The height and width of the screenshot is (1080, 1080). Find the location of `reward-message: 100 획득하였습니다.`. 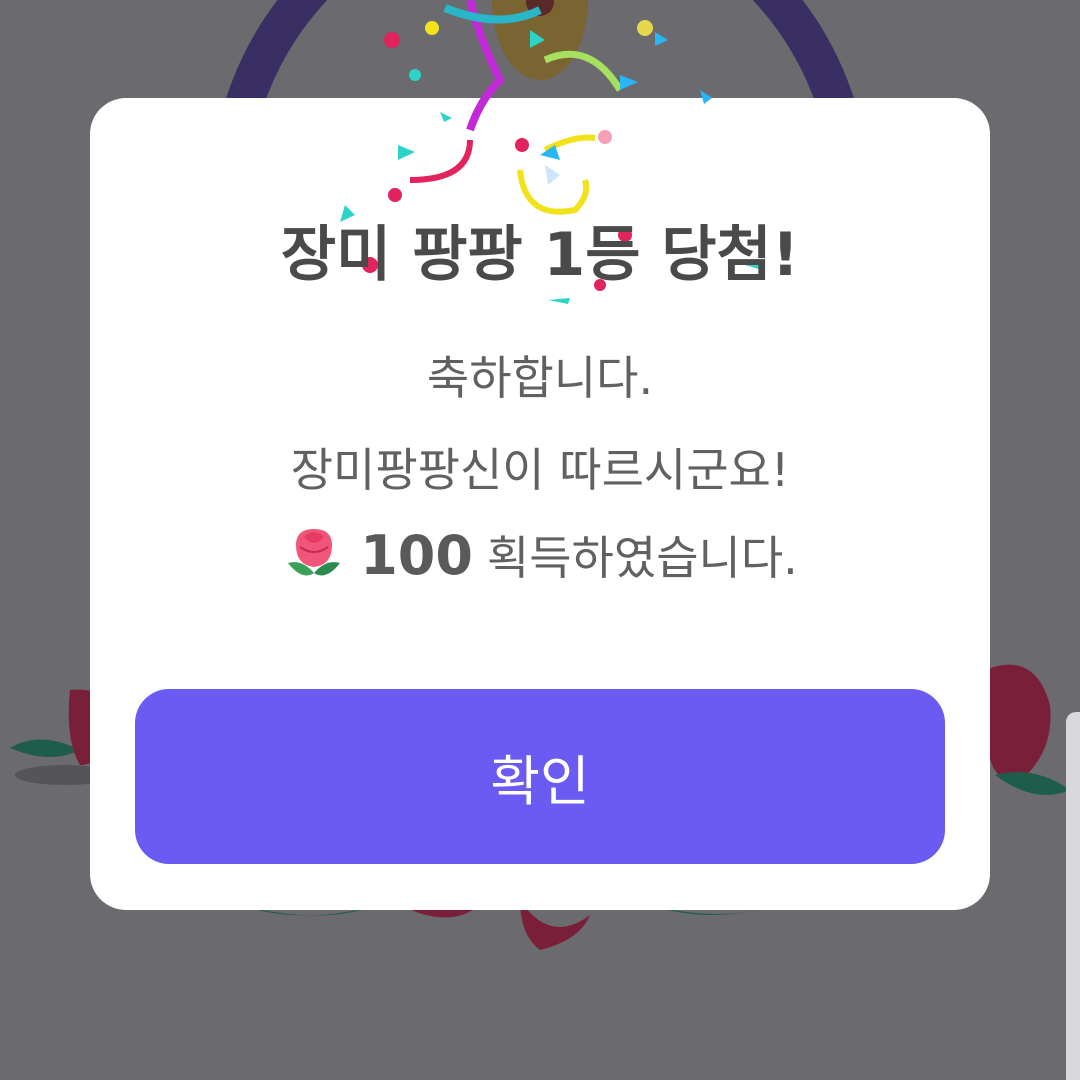

reward-message: 100 획득하였습니다. is located at coordinates (540, 560).